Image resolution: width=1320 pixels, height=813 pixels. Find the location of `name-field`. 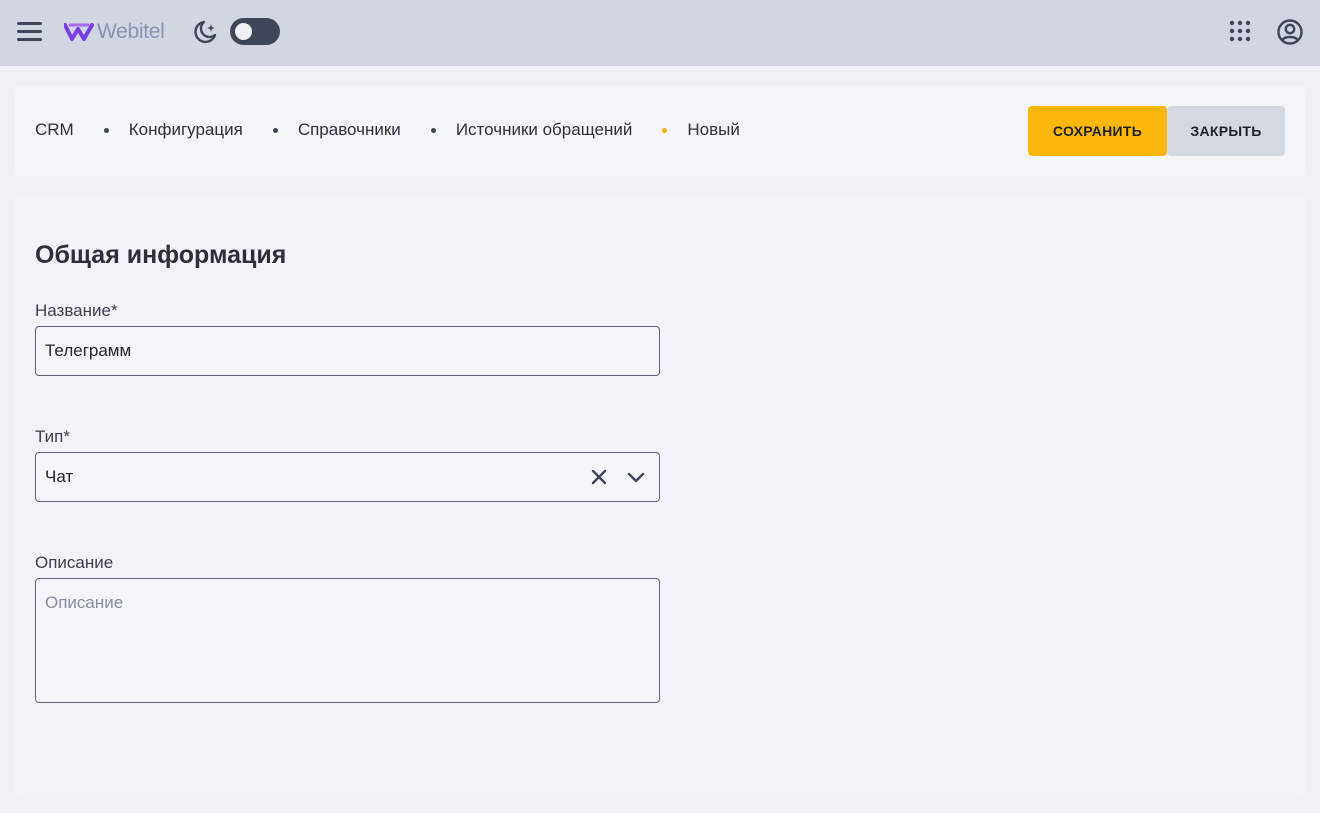

name-field is located at coordinates (347, 351).